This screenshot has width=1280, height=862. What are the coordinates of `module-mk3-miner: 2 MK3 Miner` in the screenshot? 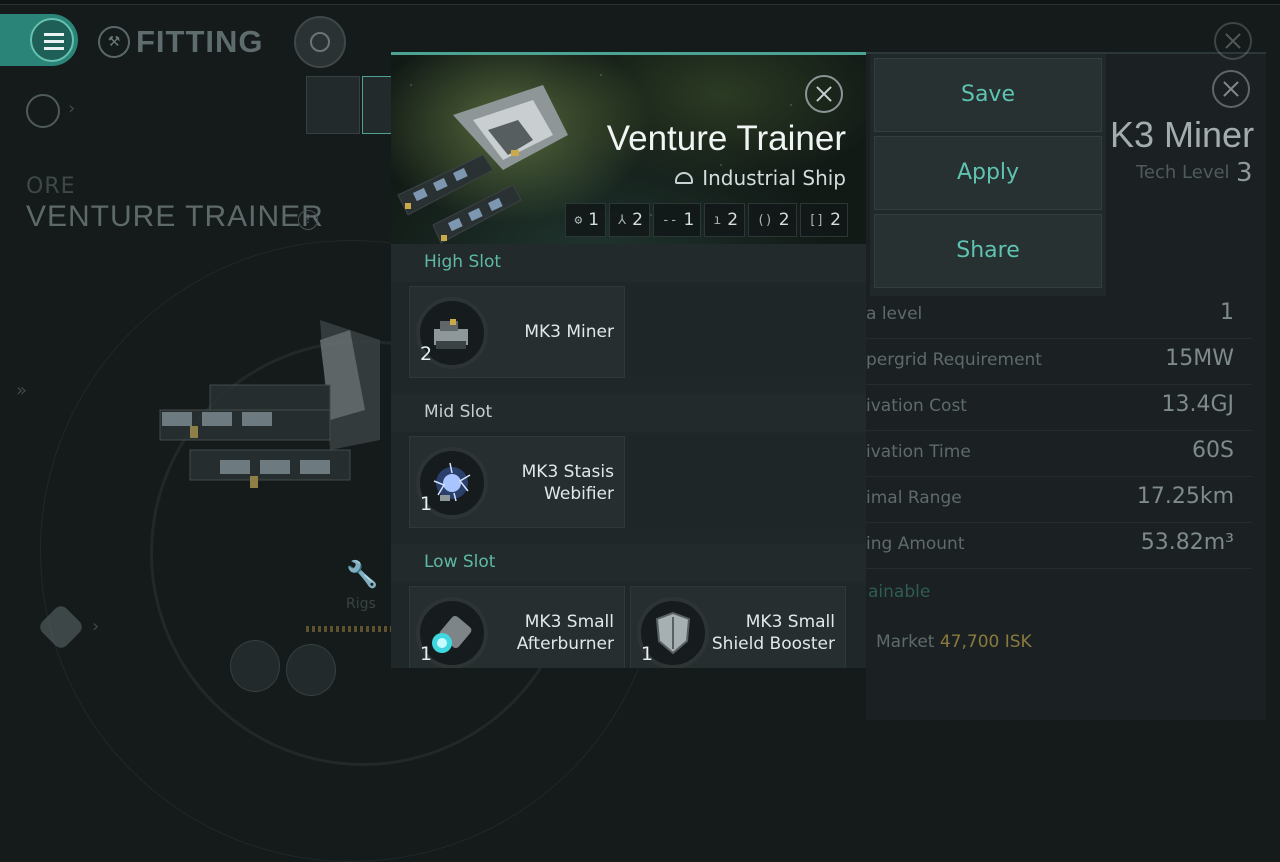 It's located at (517, 332).